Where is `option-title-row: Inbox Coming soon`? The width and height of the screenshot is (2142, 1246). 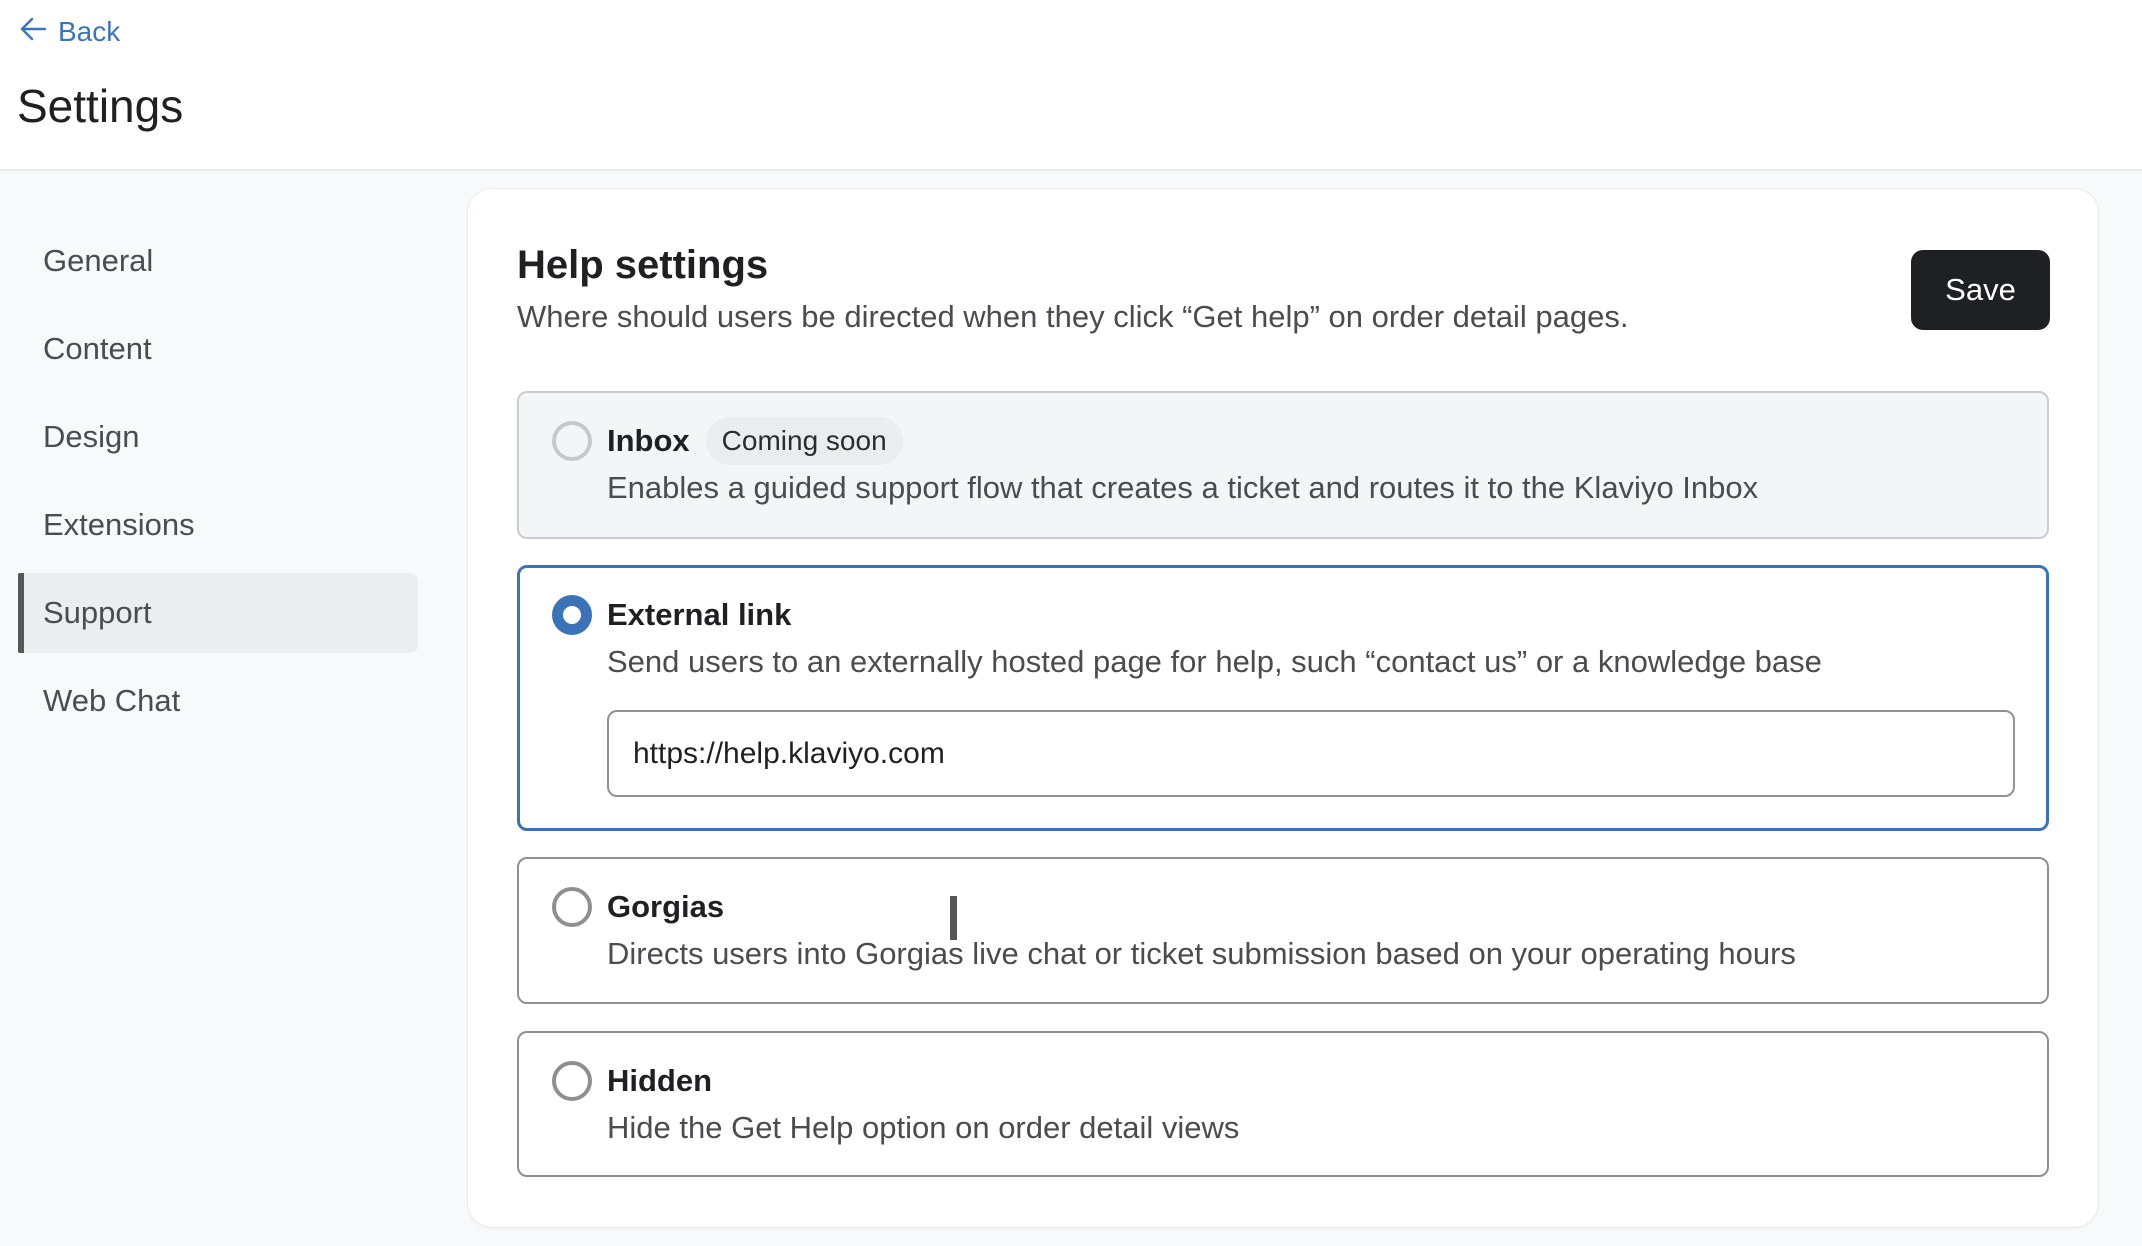 option-title-row: Inbox Coming soon is located at coordinates (755, 441).